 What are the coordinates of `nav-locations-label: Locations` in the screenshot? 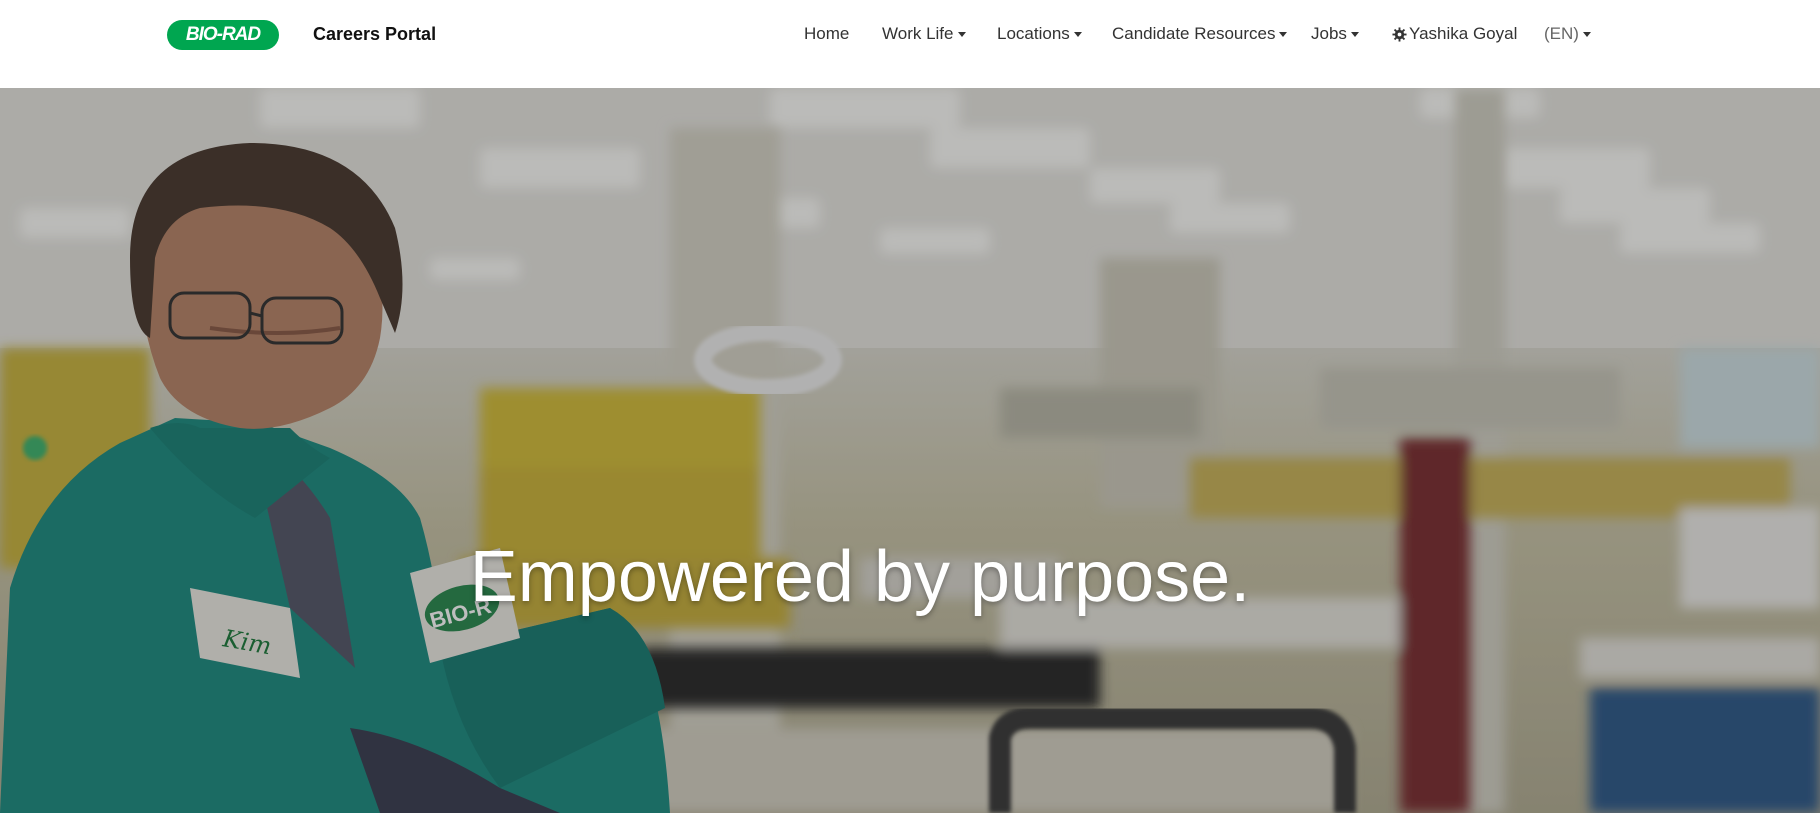 It's located at (1033, 33).